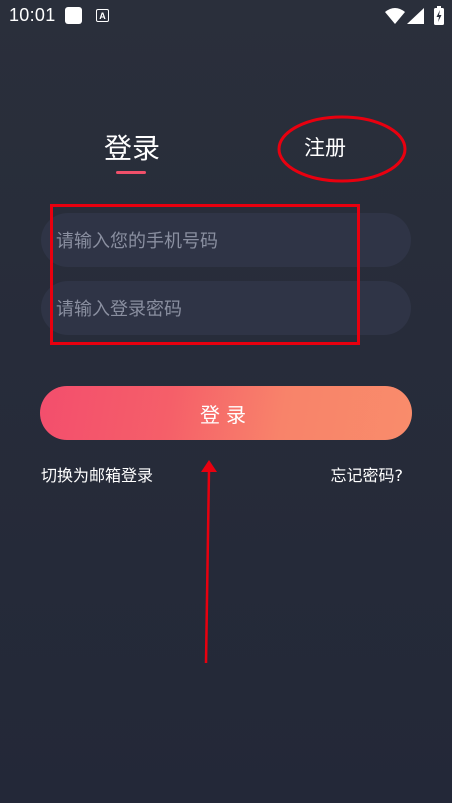 This screenshot has height=803, width=452. What do you see at coordinates (415, 16) in the screenshot?
I see `signal-icon` at bounding box center [415, 16].